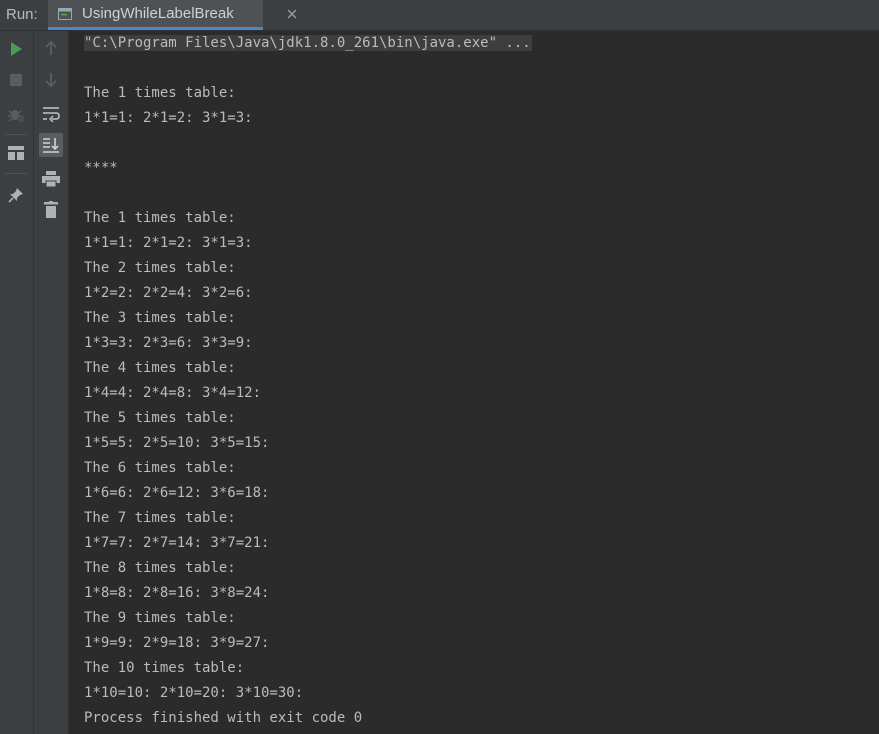  I want to click on debug-icon, so click(16, 114).